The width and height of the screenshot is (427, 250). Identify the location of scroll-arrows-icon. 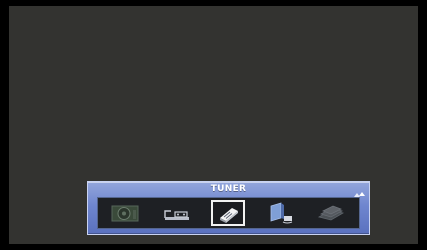
(359, 190).